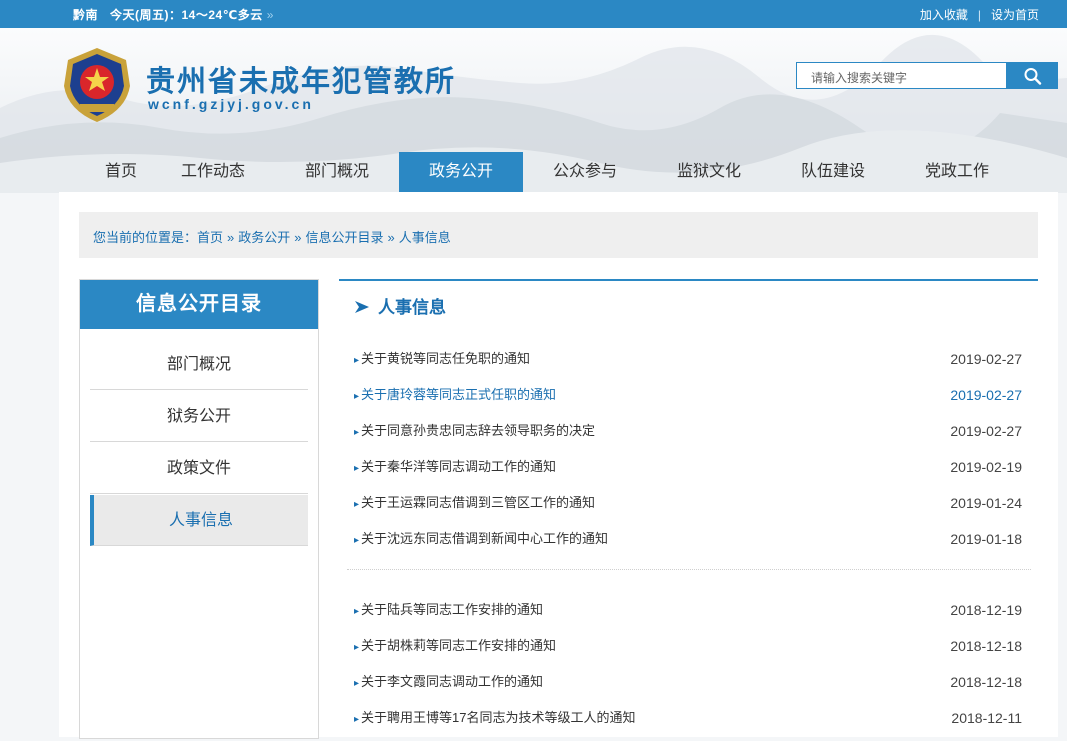  What do you see at coordinates (688, 359) in the screenshot?
I see `list-item: ▸ 关于黄锐等同志任免职的通知 2019-02-27` at bounding box center [688, 359].